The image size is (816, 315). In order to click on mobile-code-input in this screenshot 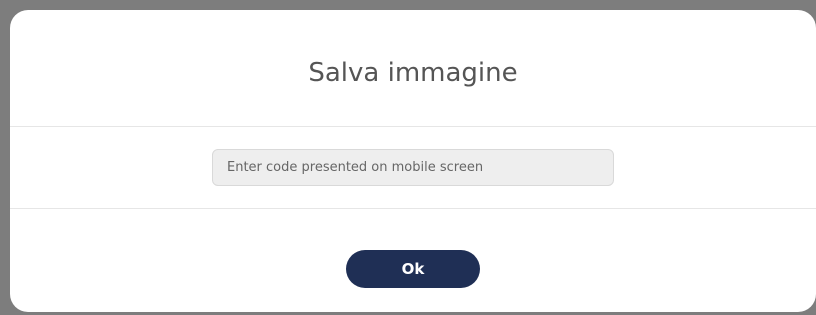, I will do `click(413, 167)`.